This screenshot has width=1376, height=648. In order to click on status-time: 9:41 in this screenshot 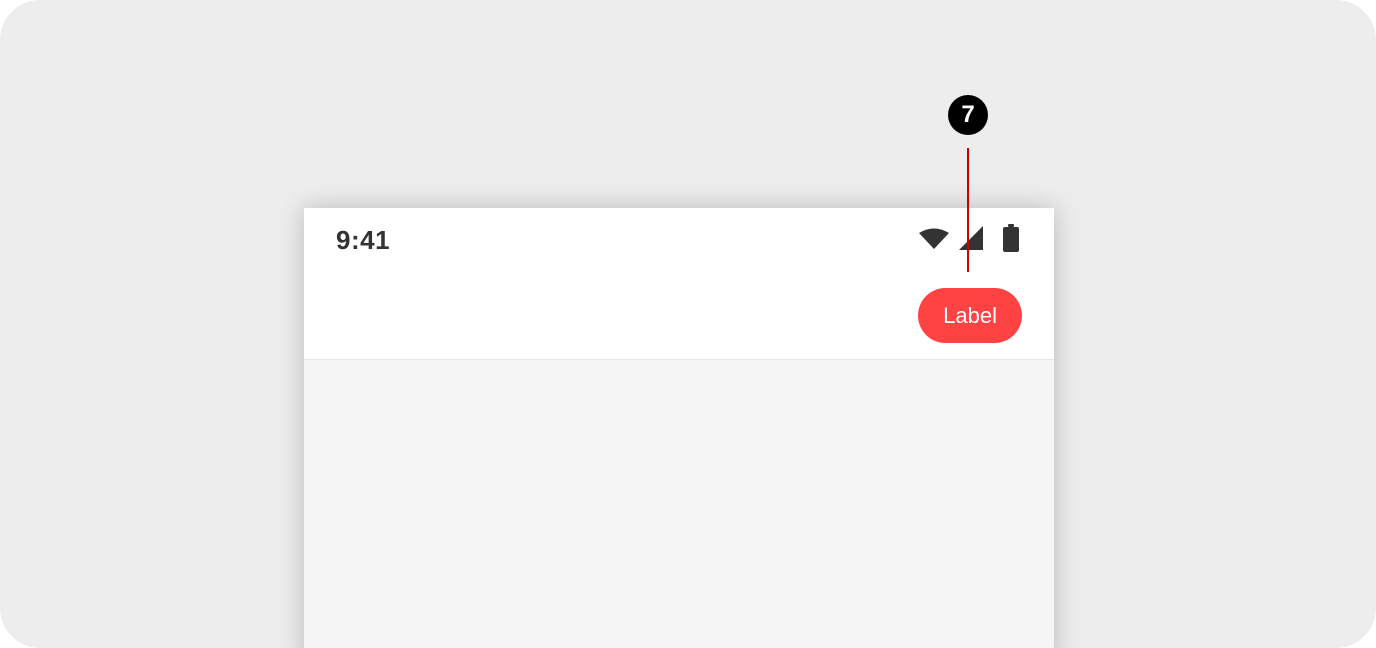, I will do `click(363, 240)`.